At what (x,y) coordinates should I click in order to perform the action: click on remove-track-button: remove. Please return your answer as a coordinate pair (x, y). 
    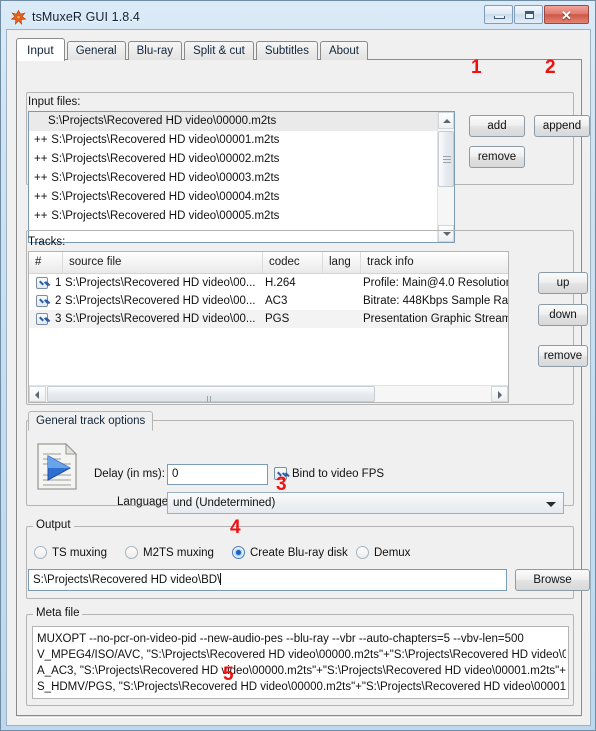
    Looking at the image, I should click on (563, 356).